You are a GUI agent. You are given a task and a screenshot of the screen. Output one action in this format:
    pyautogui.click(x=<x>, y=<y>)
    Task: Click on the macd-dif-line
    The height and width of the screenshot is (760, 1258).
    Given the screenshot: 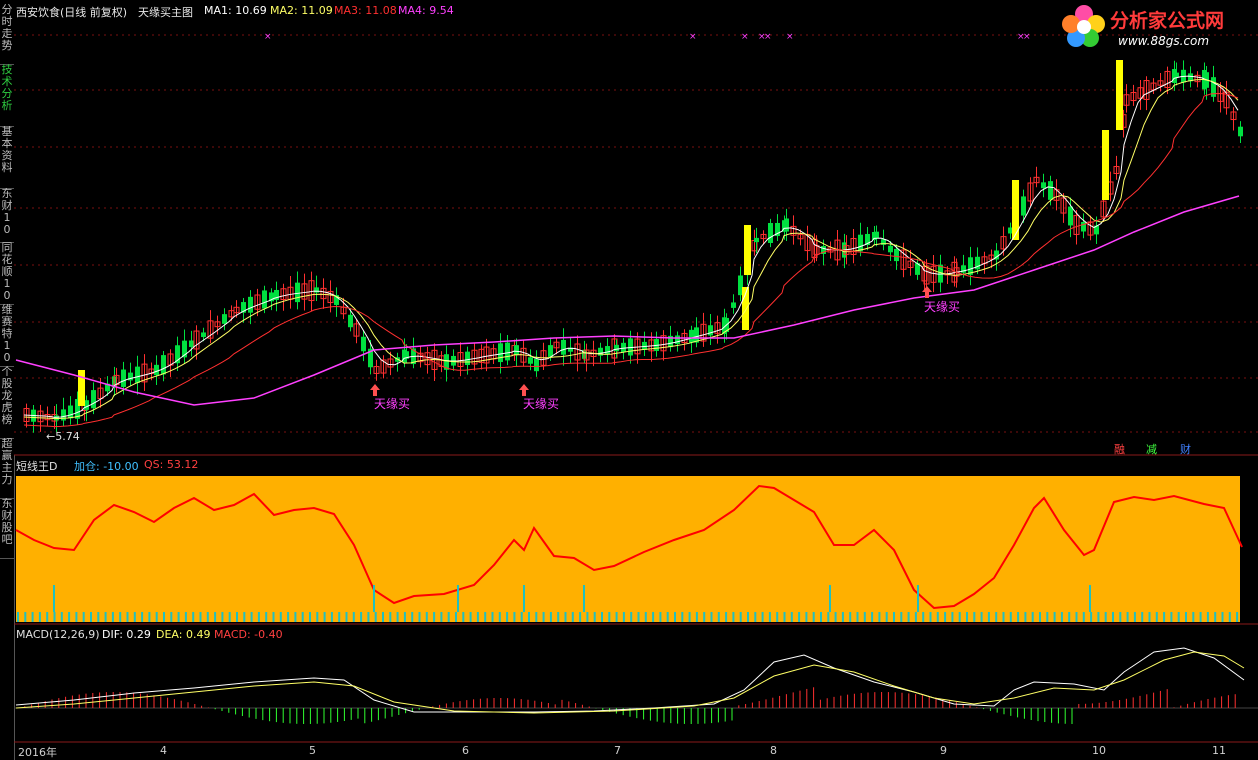 What is the action you would take?
    pyautogui.click(x=630, y=680)
    